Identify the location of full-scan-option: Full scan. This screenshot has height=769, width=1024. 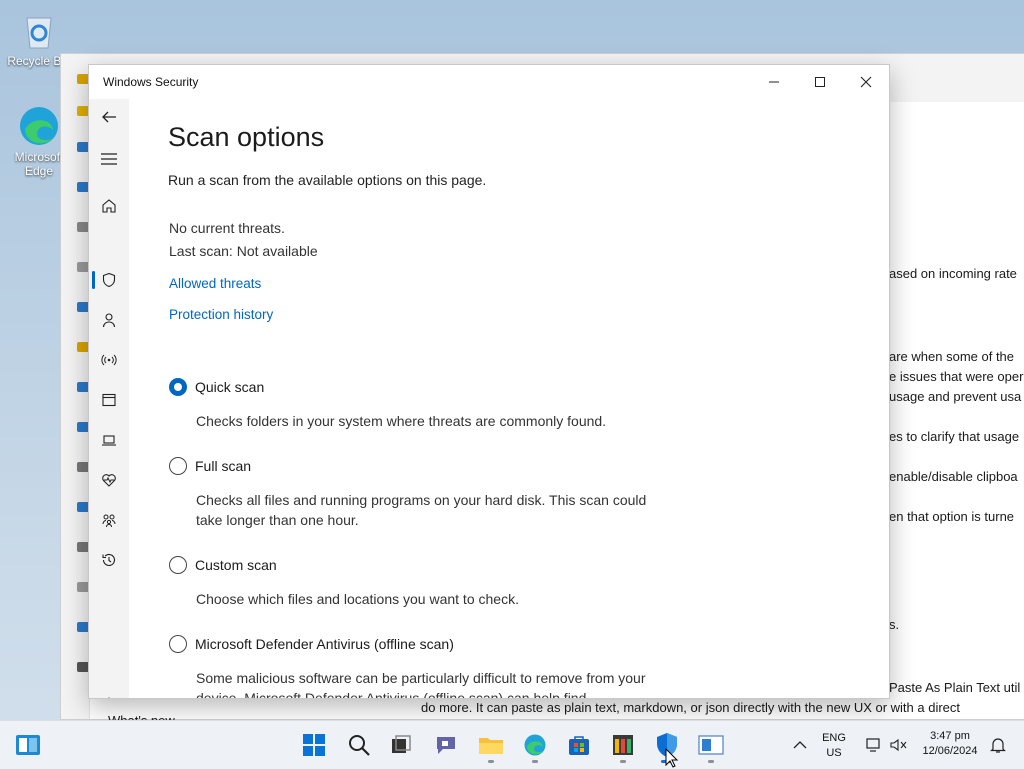
(210, 466).